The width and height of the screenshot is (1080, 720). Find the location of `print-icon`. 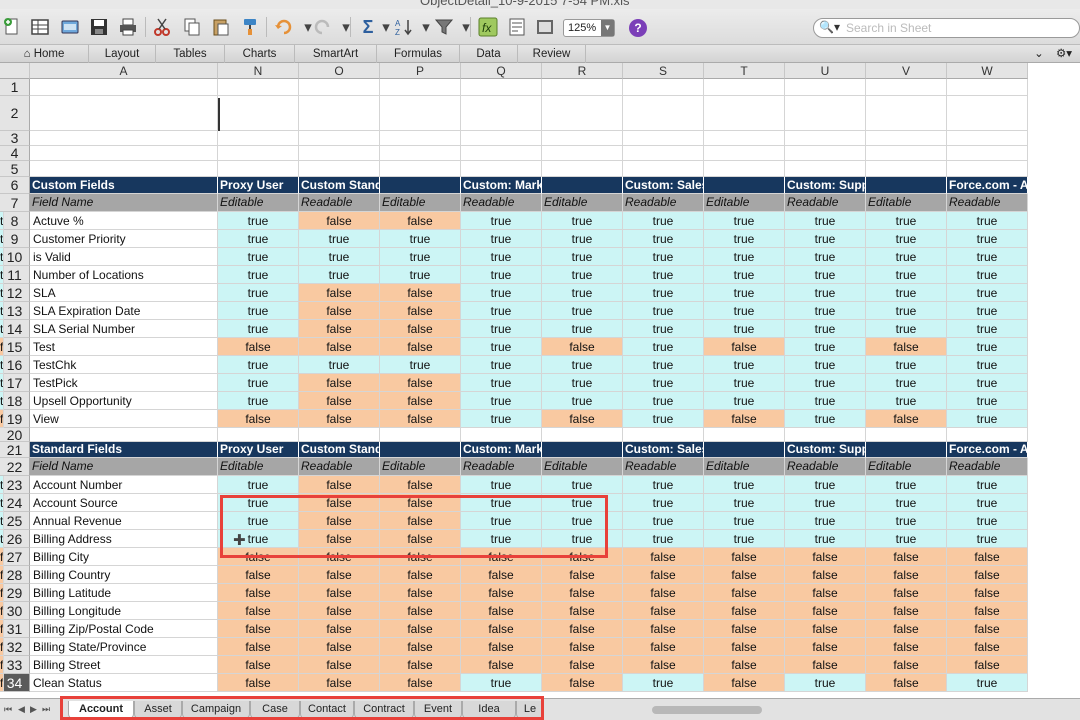

print-icon is located at coordinates (128, 27).